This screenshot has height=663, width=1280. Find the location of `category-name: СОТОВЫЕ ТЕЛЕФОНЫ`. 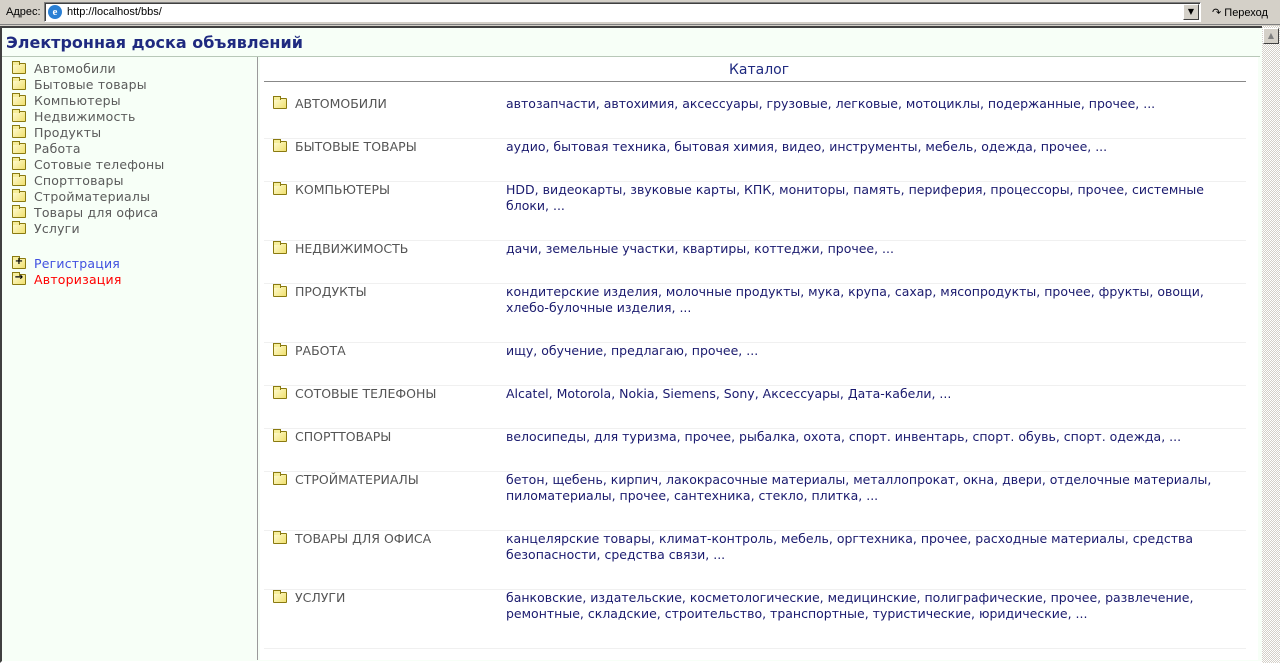

category-name: СОТОВЫЕ ТЕЛЕФОНЫ is located at coordinates (366, 393).